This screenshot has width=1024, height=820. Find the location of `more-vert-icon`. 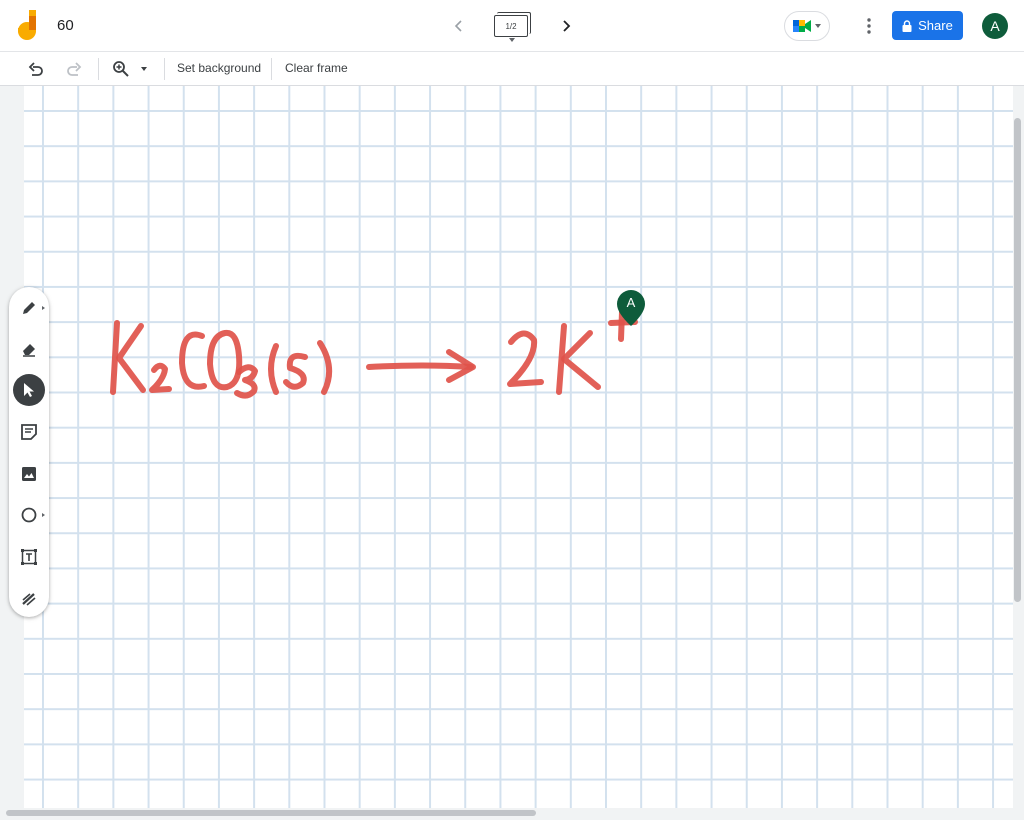

more-vert-icon is located at coordinates (869, 26).